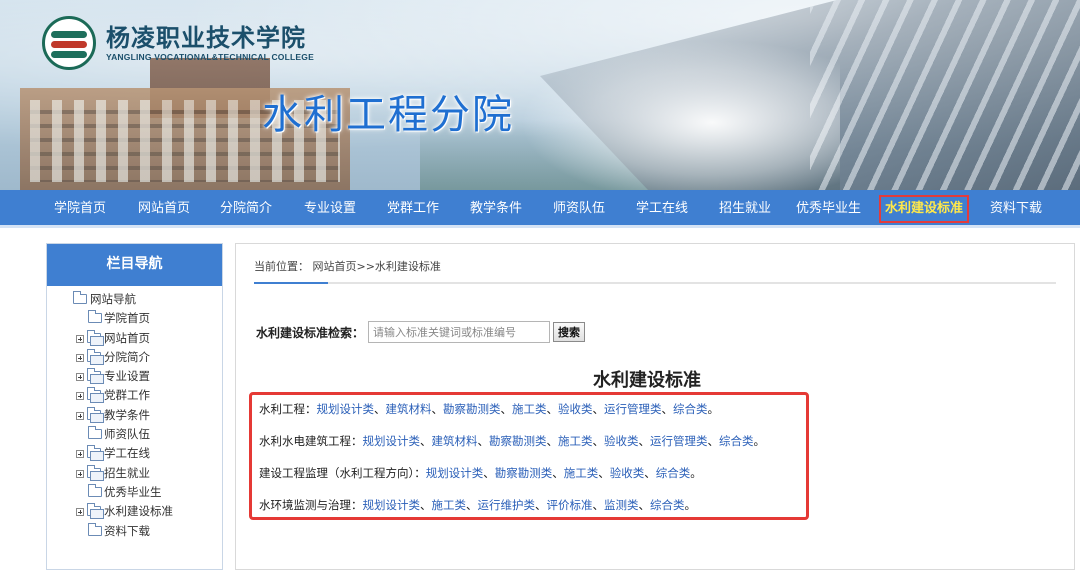 Image resolution: width=1080 pixels, height=570 pixels. Describe the element at coordinates (134, 395) in the screenshot. I see `sidebar-item-party-work: 党群工作` at that location.